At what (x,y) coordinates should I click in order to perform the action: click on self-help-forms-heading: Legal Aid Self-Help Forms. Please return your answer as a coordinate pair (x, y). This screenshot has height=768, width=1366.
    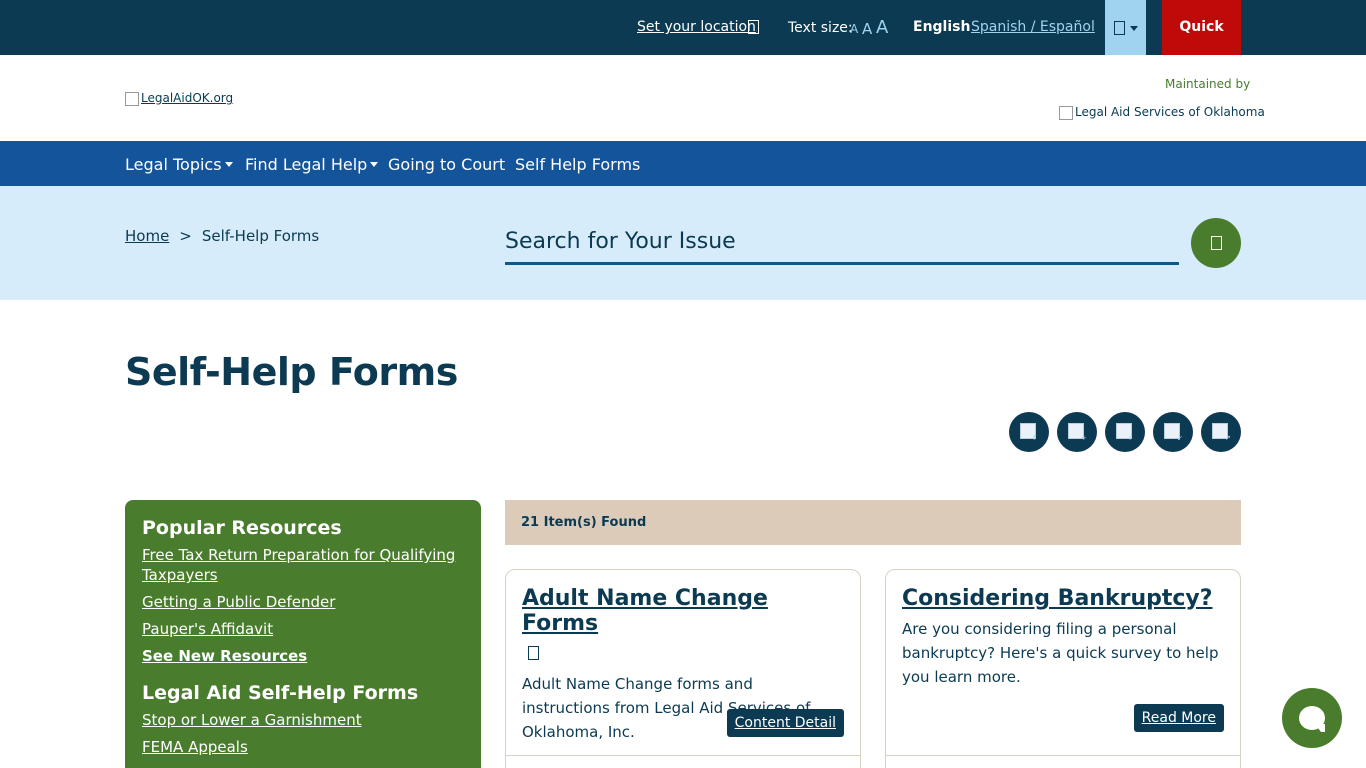
    Looking at the image, I should click on (280, 693).